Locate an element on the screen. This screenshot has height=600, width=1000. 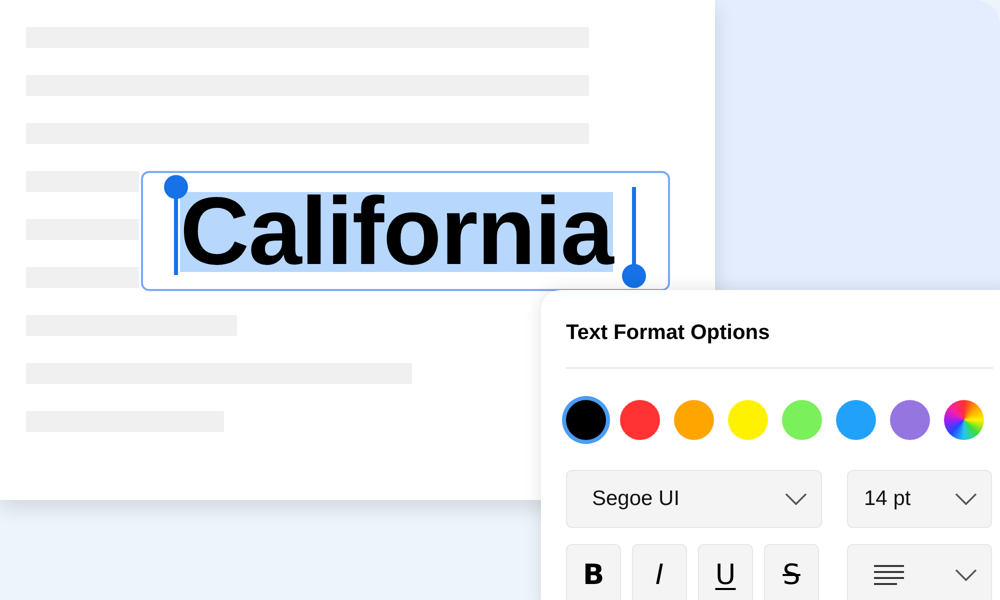
text-box: California is located at coordinates (405, 231).